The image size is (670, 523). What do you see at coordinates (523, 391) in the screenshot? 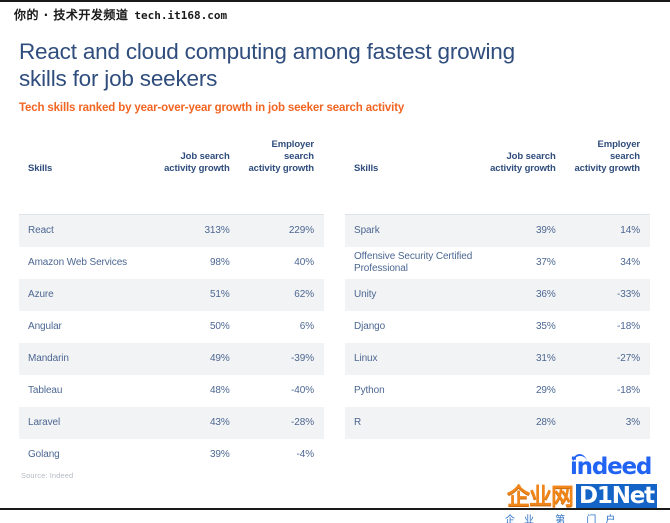
I see `cell-job-search-growth: 29%` at bounding box center [523, 391].